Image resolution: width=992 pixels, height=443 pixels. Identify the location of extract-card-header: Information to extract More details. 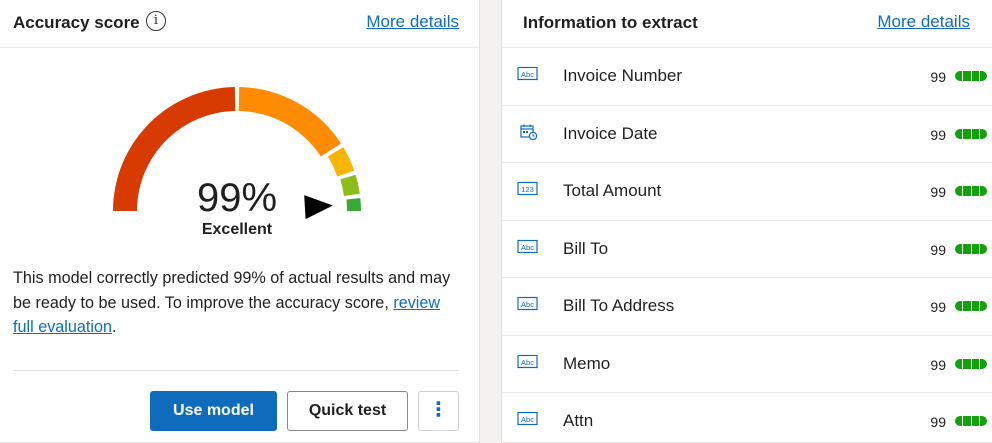
(747, 24).